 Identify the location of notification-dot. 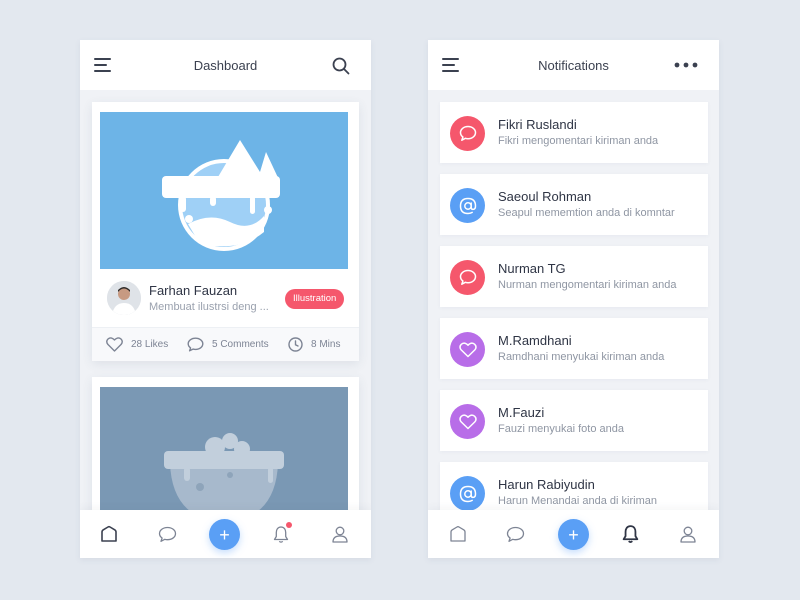
(289, 525).